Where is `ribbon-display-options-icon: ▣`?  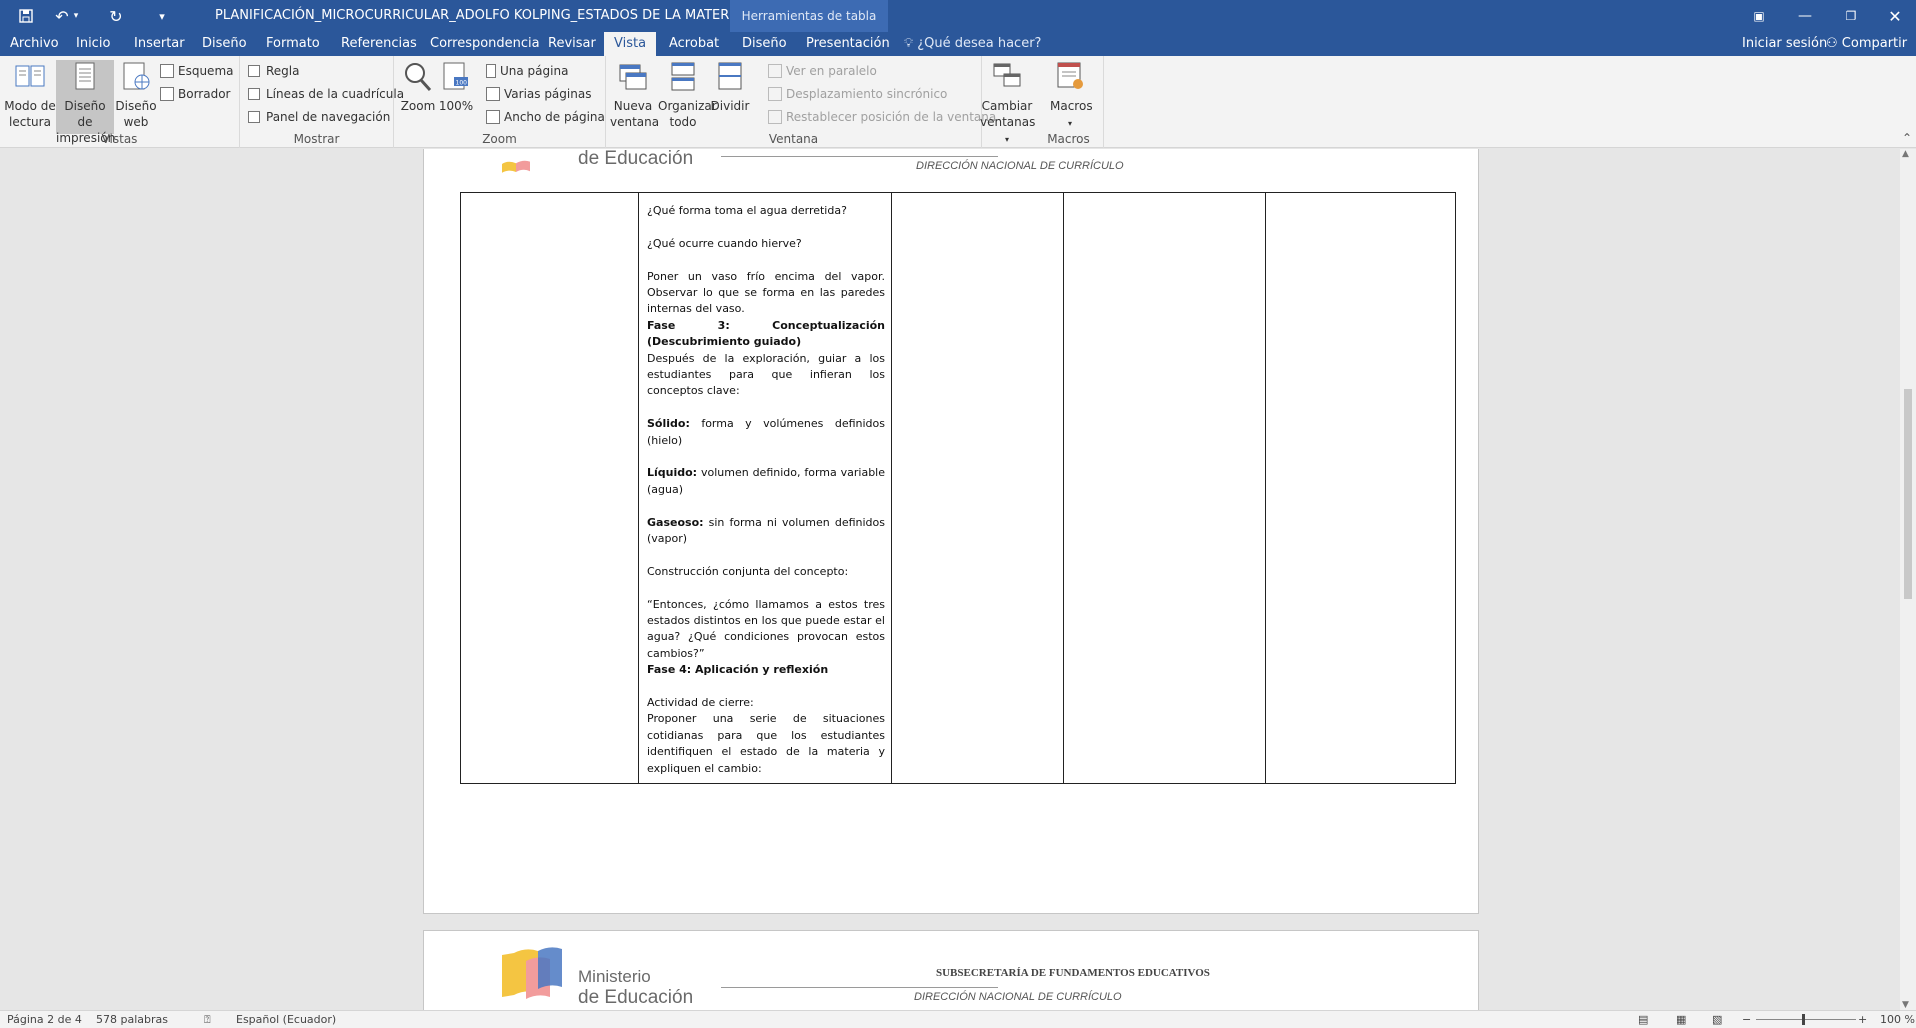
ribbon-display-options-icon: ▣ is located at coordinates (1759, 16).